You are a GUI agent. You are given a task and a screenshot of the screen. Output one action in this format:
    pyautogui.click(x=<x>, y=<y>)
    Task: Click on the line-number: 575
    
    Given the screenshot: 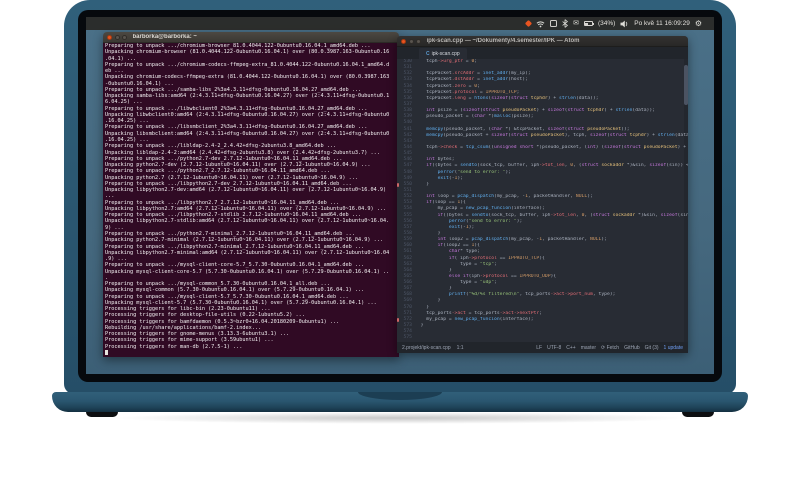 What is the action you would take?
    pyautogui.click(x=407, y=338)
    